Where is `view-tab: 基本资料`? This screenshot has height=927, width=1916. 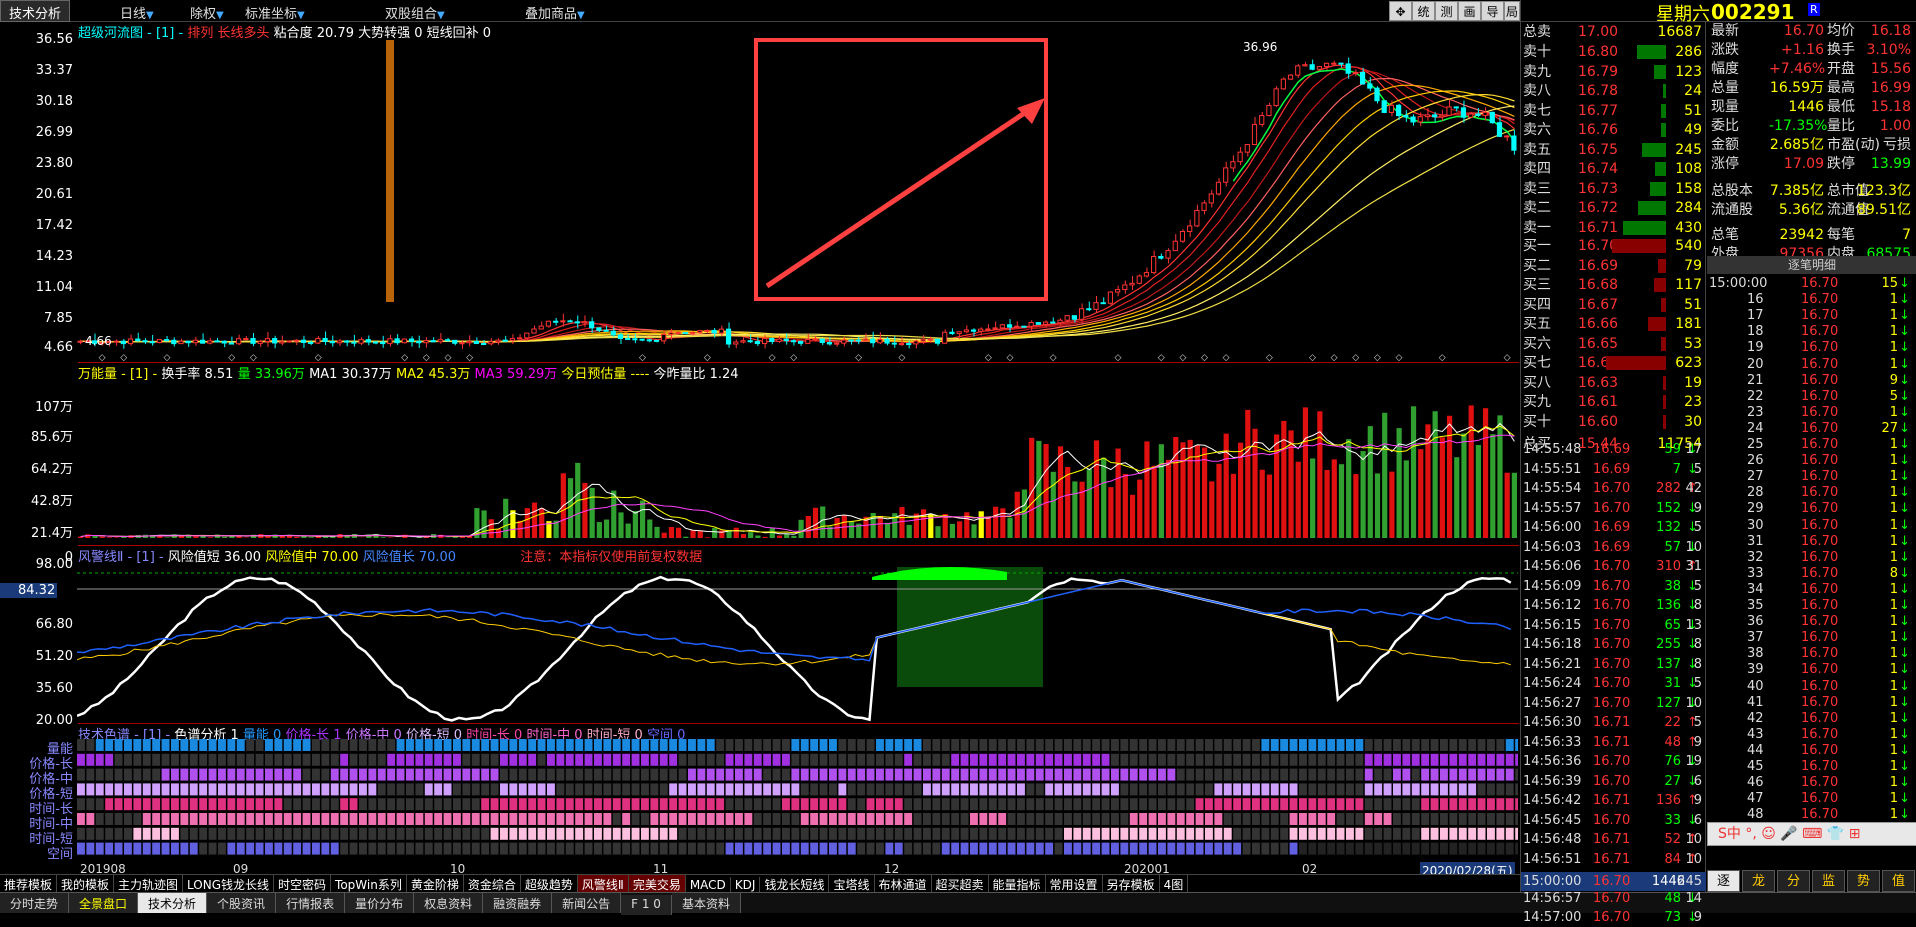
view-tab: 基本资料 is located at coordinates (706, 903).